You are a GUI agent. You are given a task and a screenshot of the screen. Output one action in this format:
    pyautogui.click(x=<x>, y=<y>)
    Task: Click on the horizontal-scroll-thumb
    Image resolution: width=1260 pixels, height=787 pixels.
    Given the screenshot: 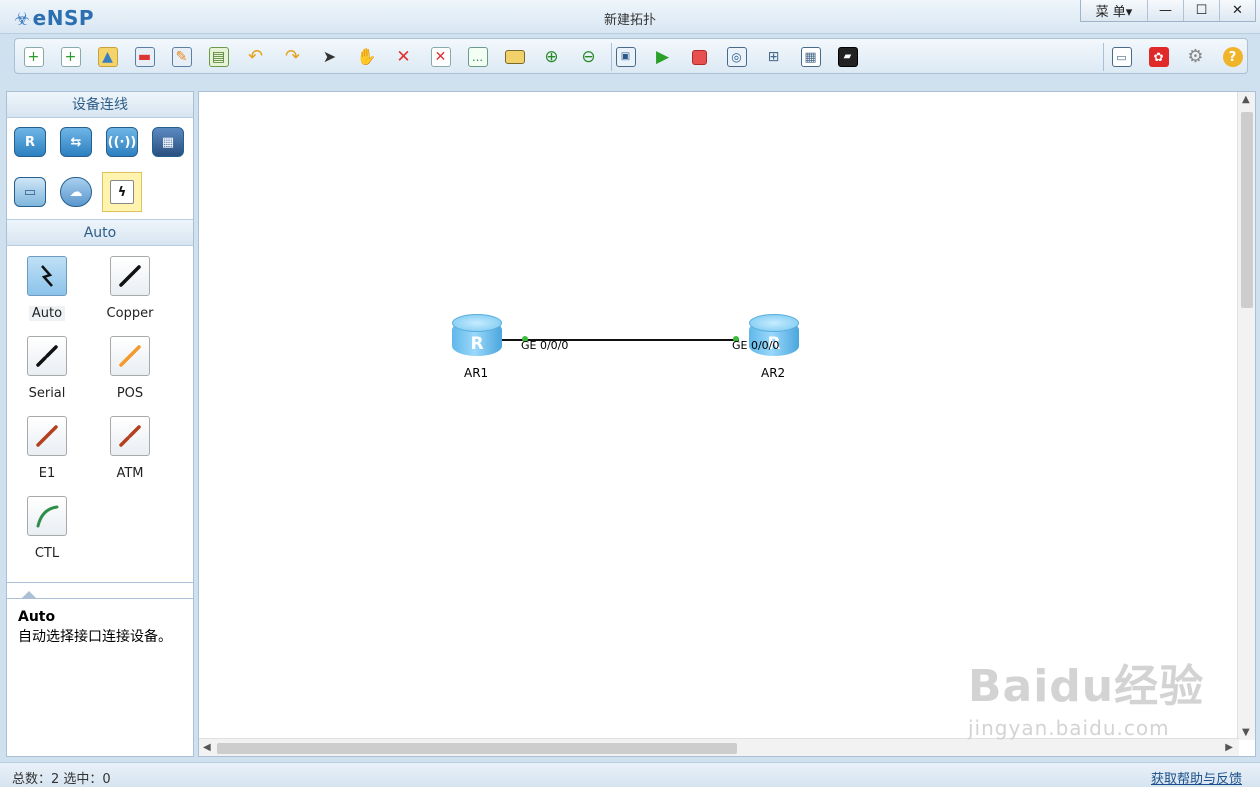 What is the action you would take?
    pyautogui.click(x=477, y=748)
    